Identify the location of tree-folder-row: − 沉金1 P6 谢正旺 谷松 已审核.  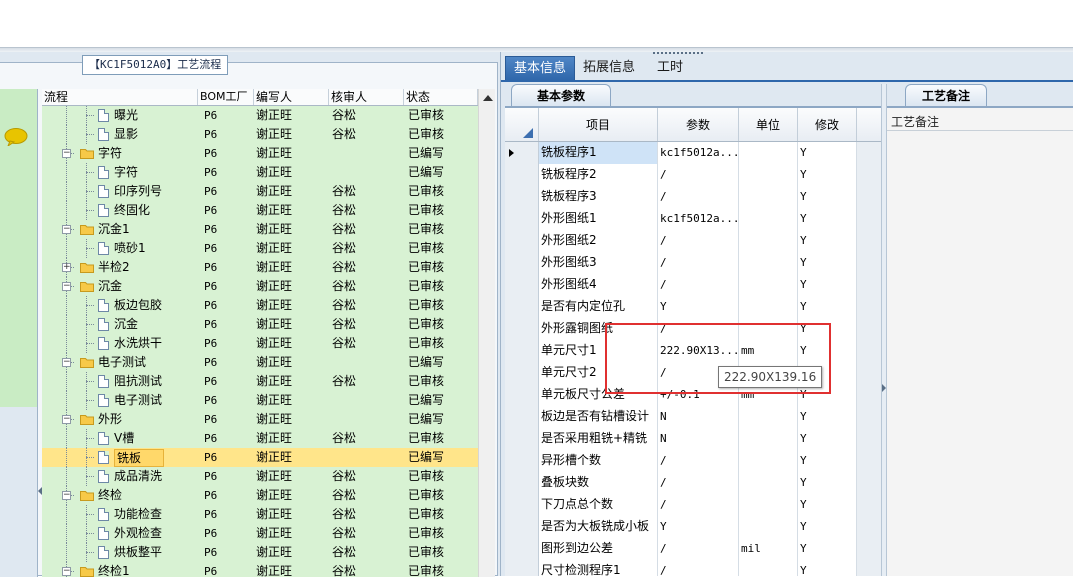
(260, 229).